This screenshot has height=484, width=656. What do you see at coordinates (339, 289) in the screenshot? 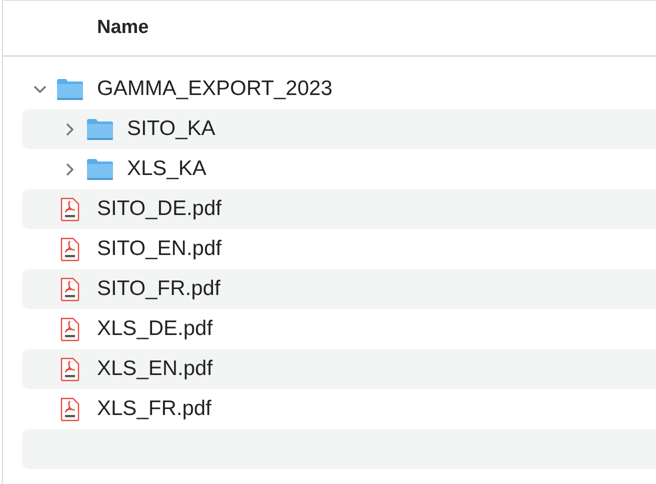
I see `file-row: SITO_FR.pdf` at bounding box center [339, 289].